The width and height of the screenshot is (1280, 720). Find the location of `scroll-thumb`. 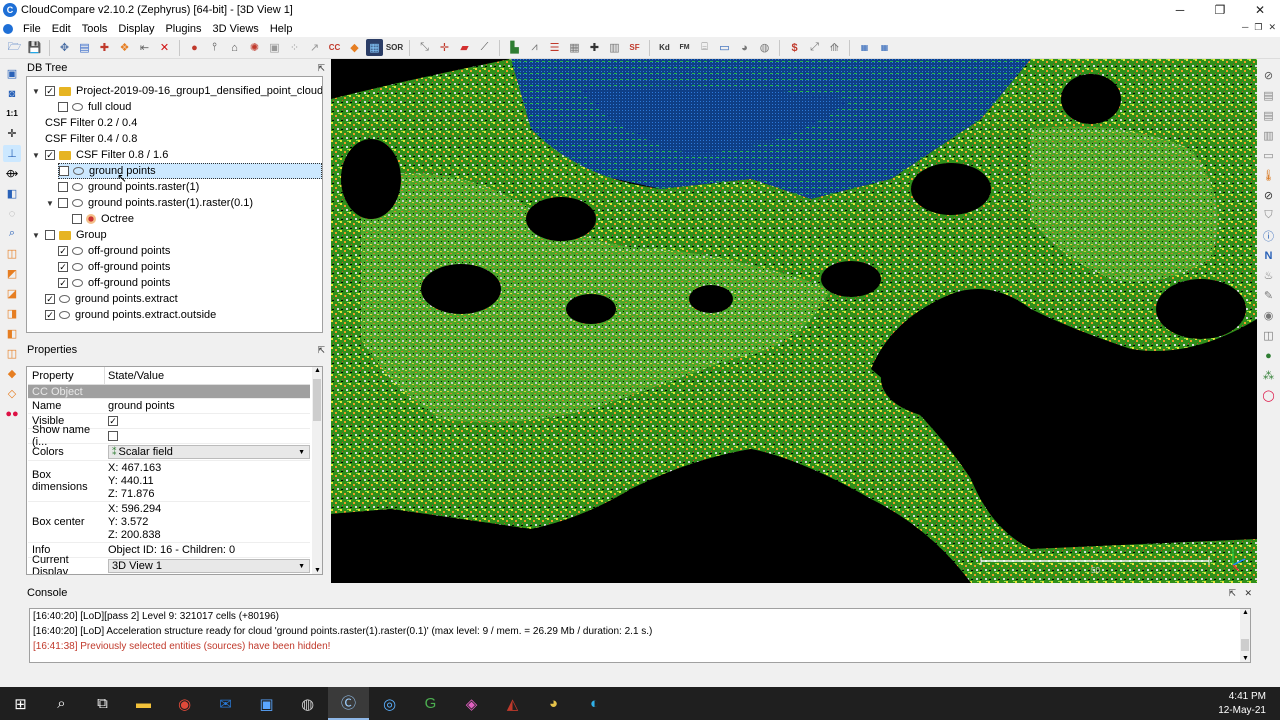

scroll-thumb is located at coordinates (1245, 645).